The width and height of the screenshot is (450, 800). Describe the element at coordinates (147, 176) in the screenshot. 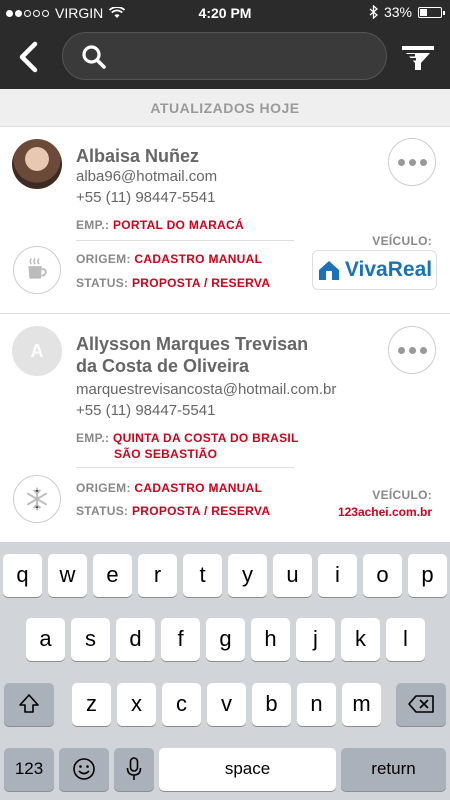

I see `lead-email: alba96@hotmail.com` at that location.